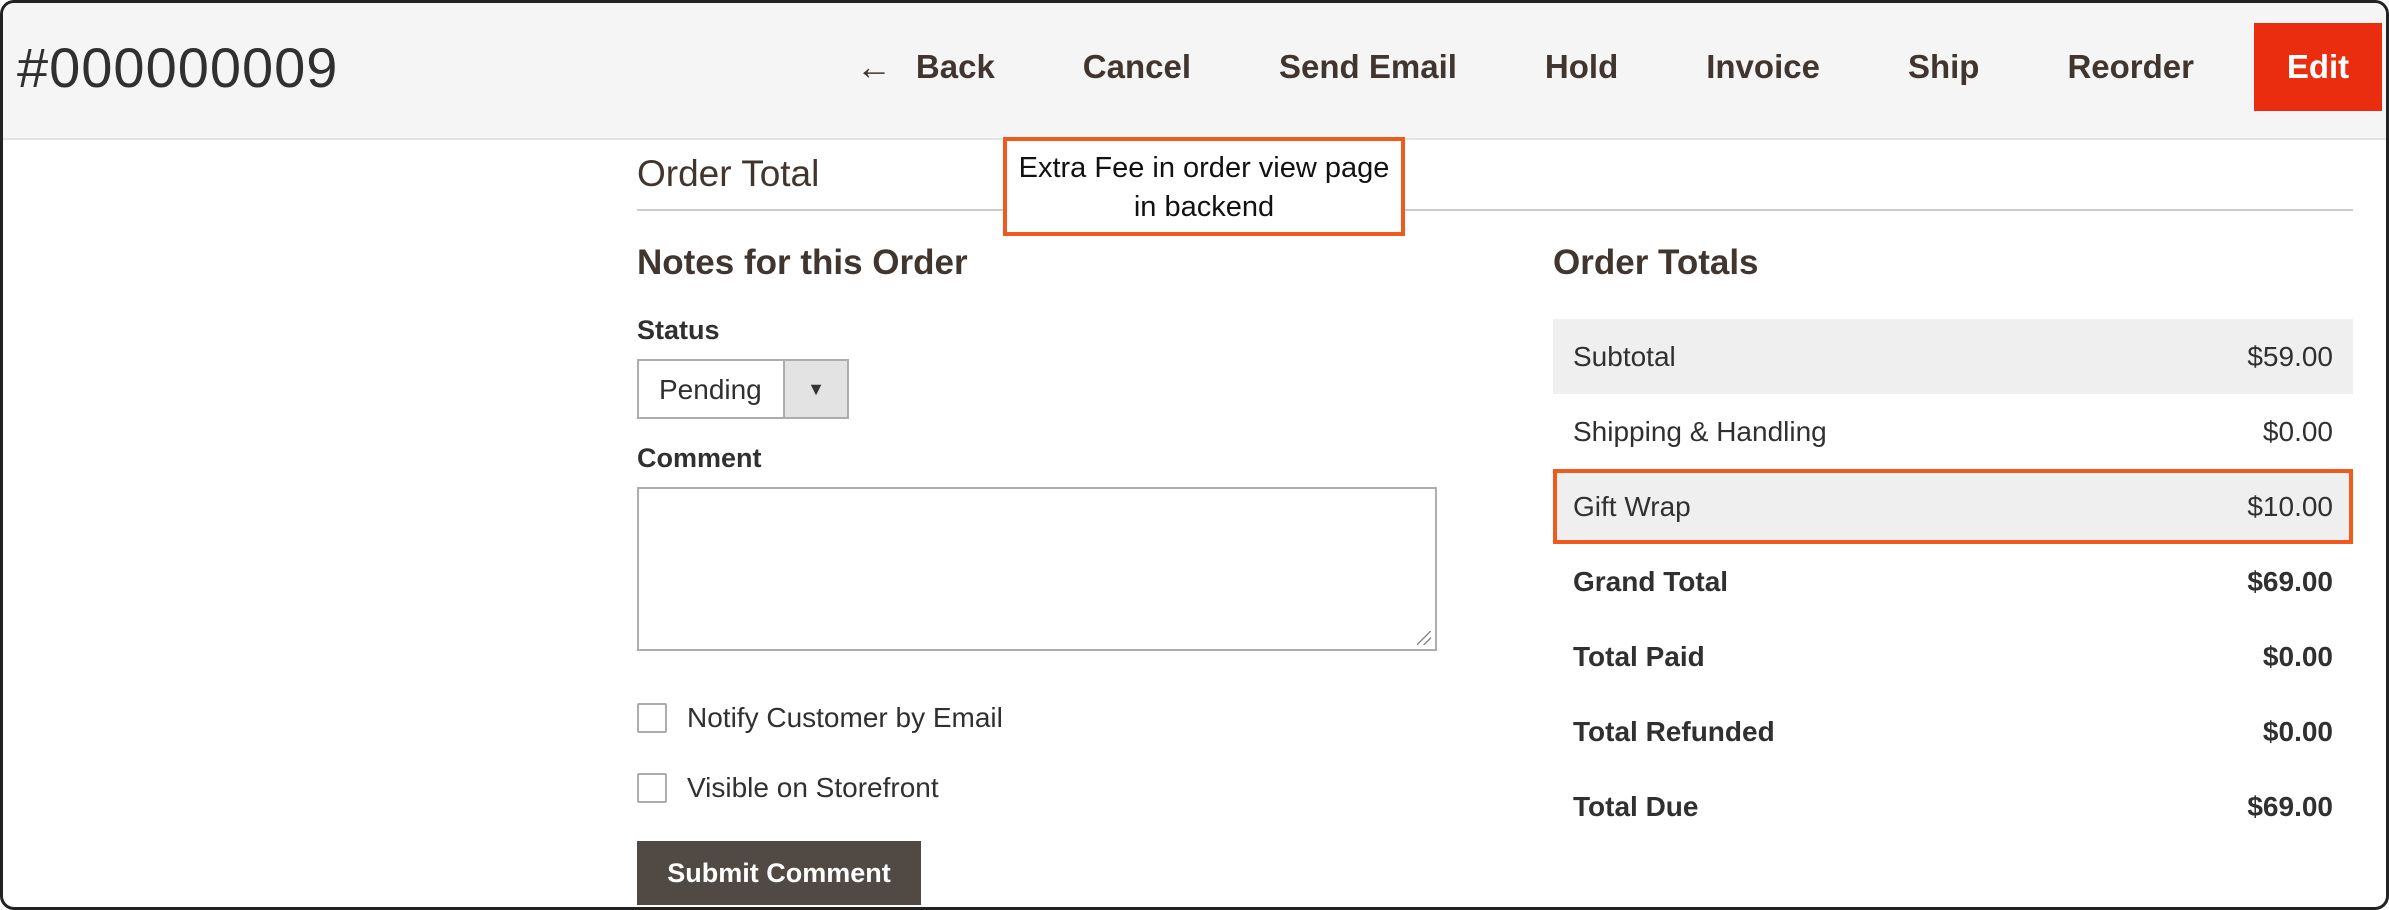 The width and height of the screenshot is (2389, 910). Describe the element at coordinates (1636, 806) in the screenshot. I see `totals-row-label: Total Due` at that location.